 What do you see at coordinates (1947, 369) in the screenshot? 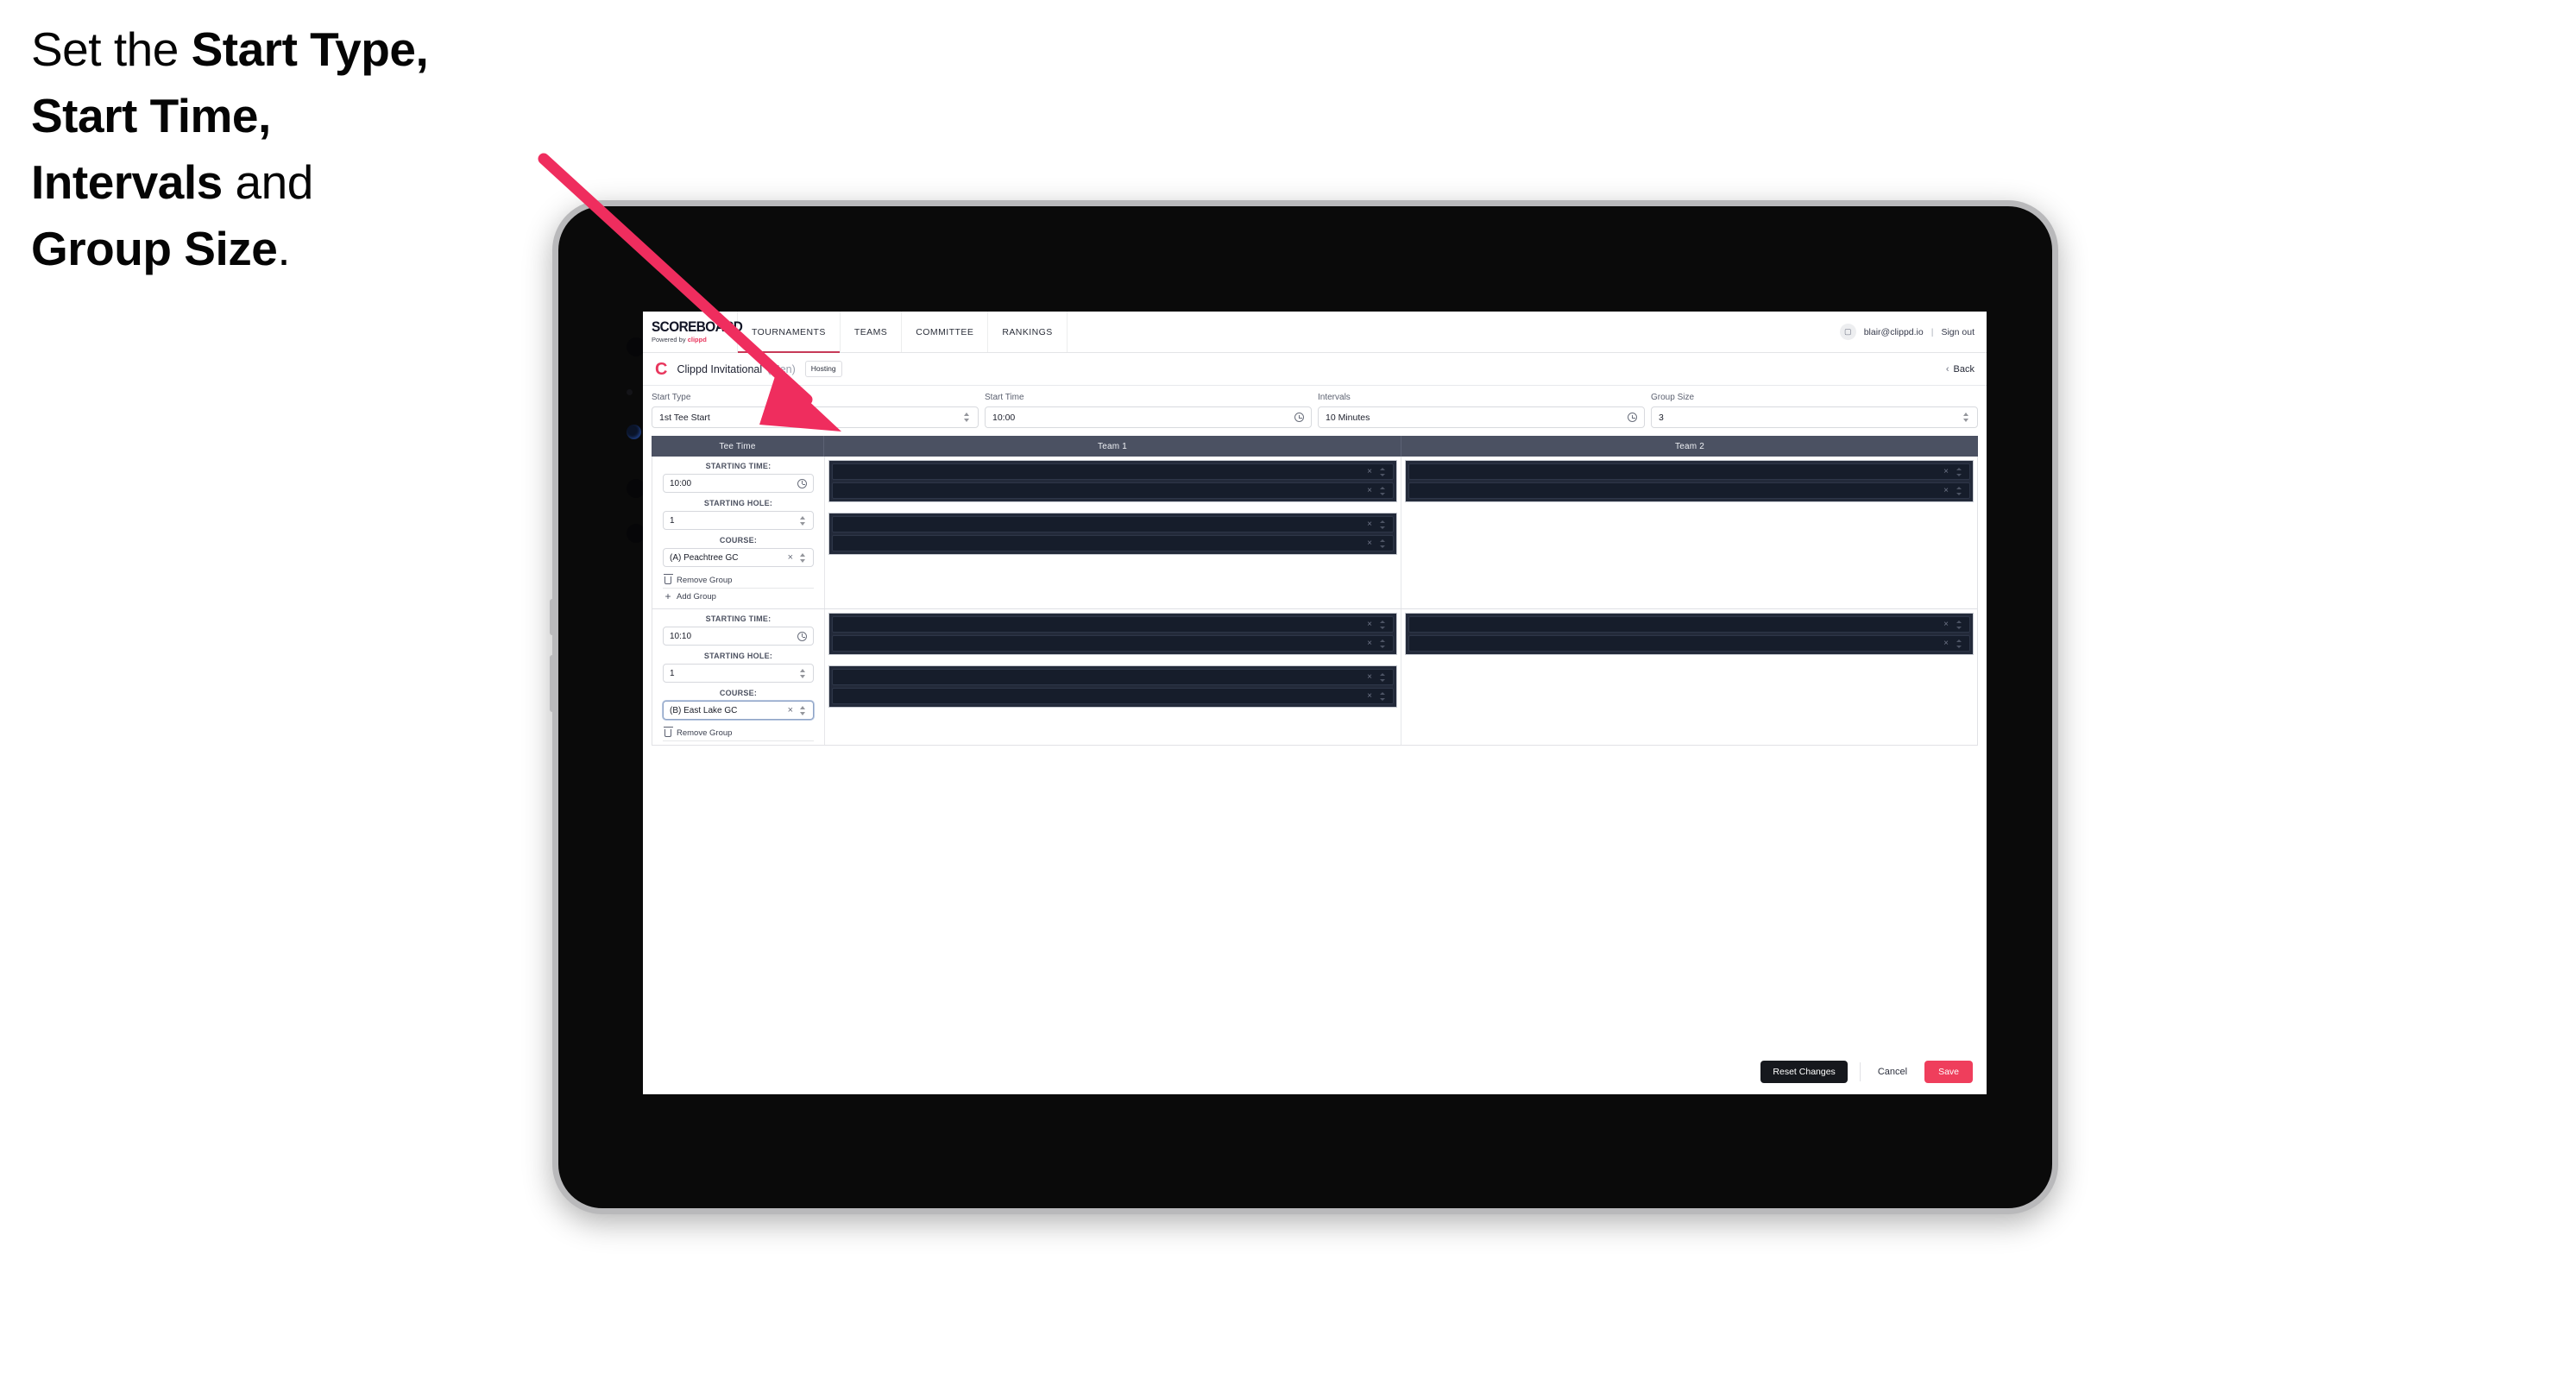
I see `chevron-left-icon: ‹` at bounding box center [1947, 369].